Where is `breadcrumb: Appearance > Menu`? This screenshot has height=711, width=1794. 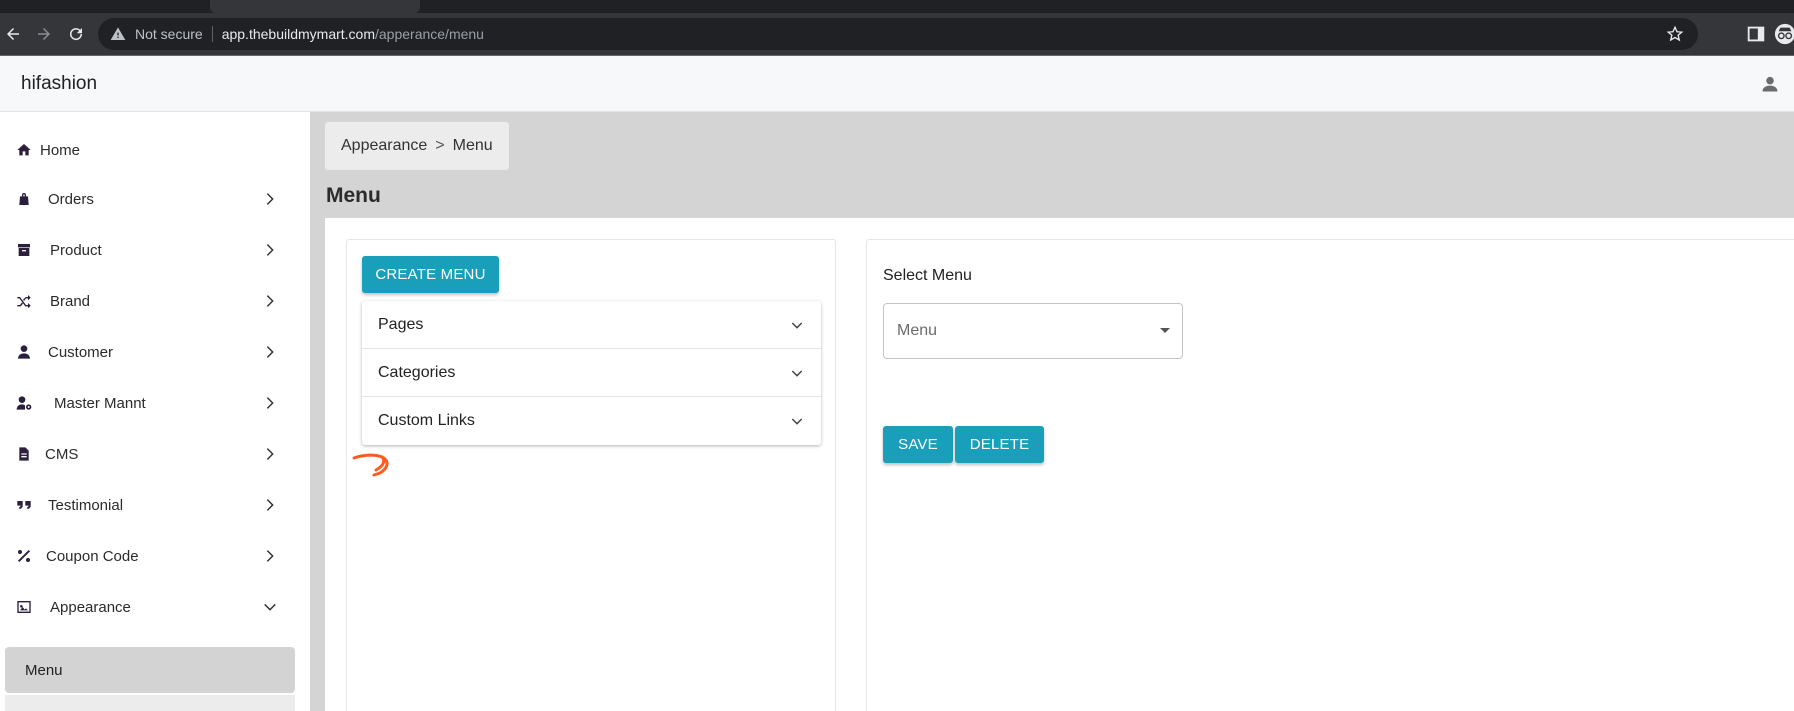
breadcrumb: Appearance > Menu is located at coordinates (417, 146).